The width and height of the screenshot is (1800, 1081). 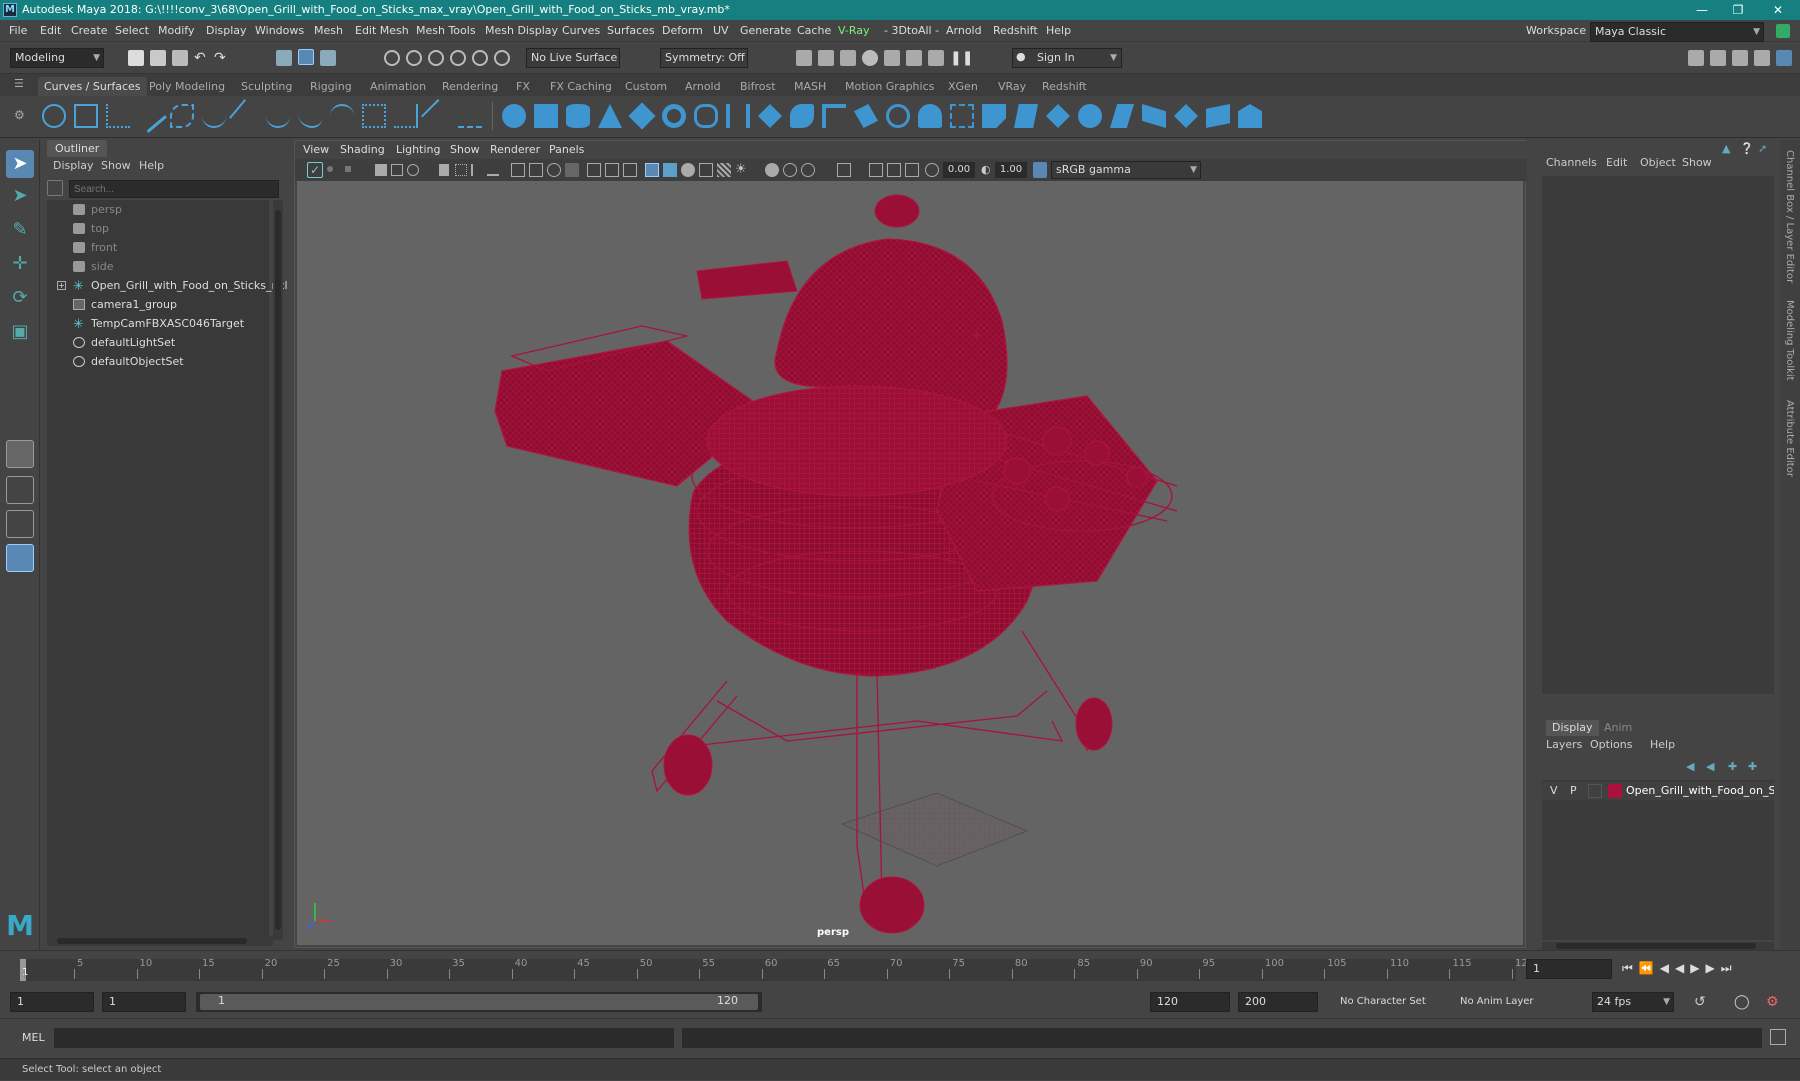 What do you see at coordinates (1772, 1002) in the screenshot?
I see `anim-prefs-icon: ⚙` at bounding box center [1772, 1002].